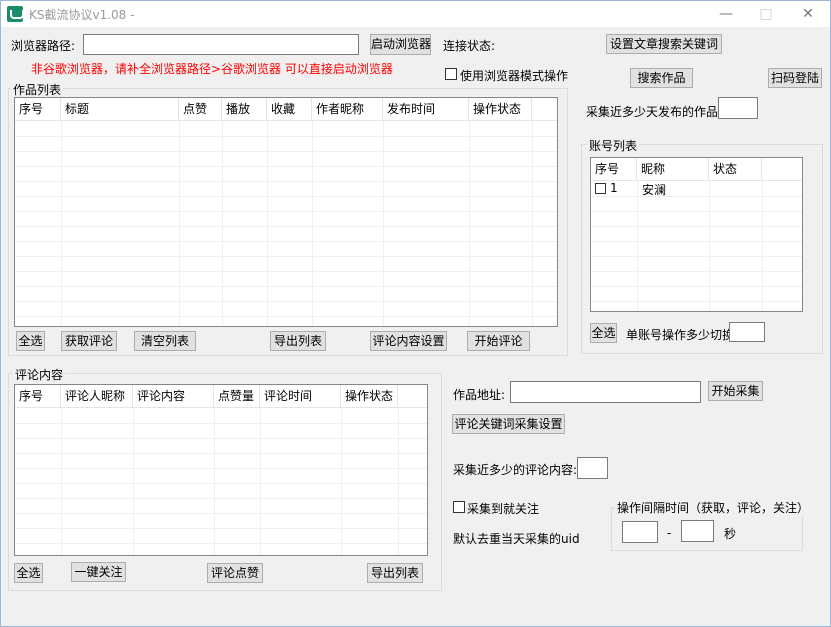  Describe the element at coordinates (605, 392) in the screenshot. I see `work-url-input` at that location.